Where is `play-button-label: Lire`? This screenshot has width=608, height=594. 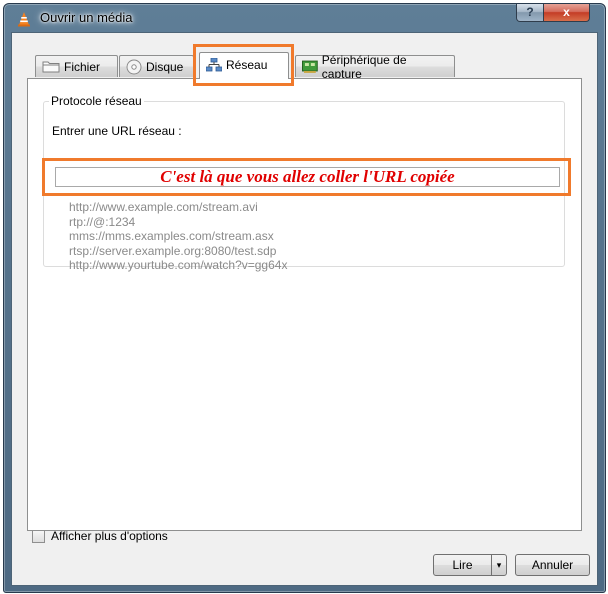 play-button-label: Lire is located at coordinates (462, 565).